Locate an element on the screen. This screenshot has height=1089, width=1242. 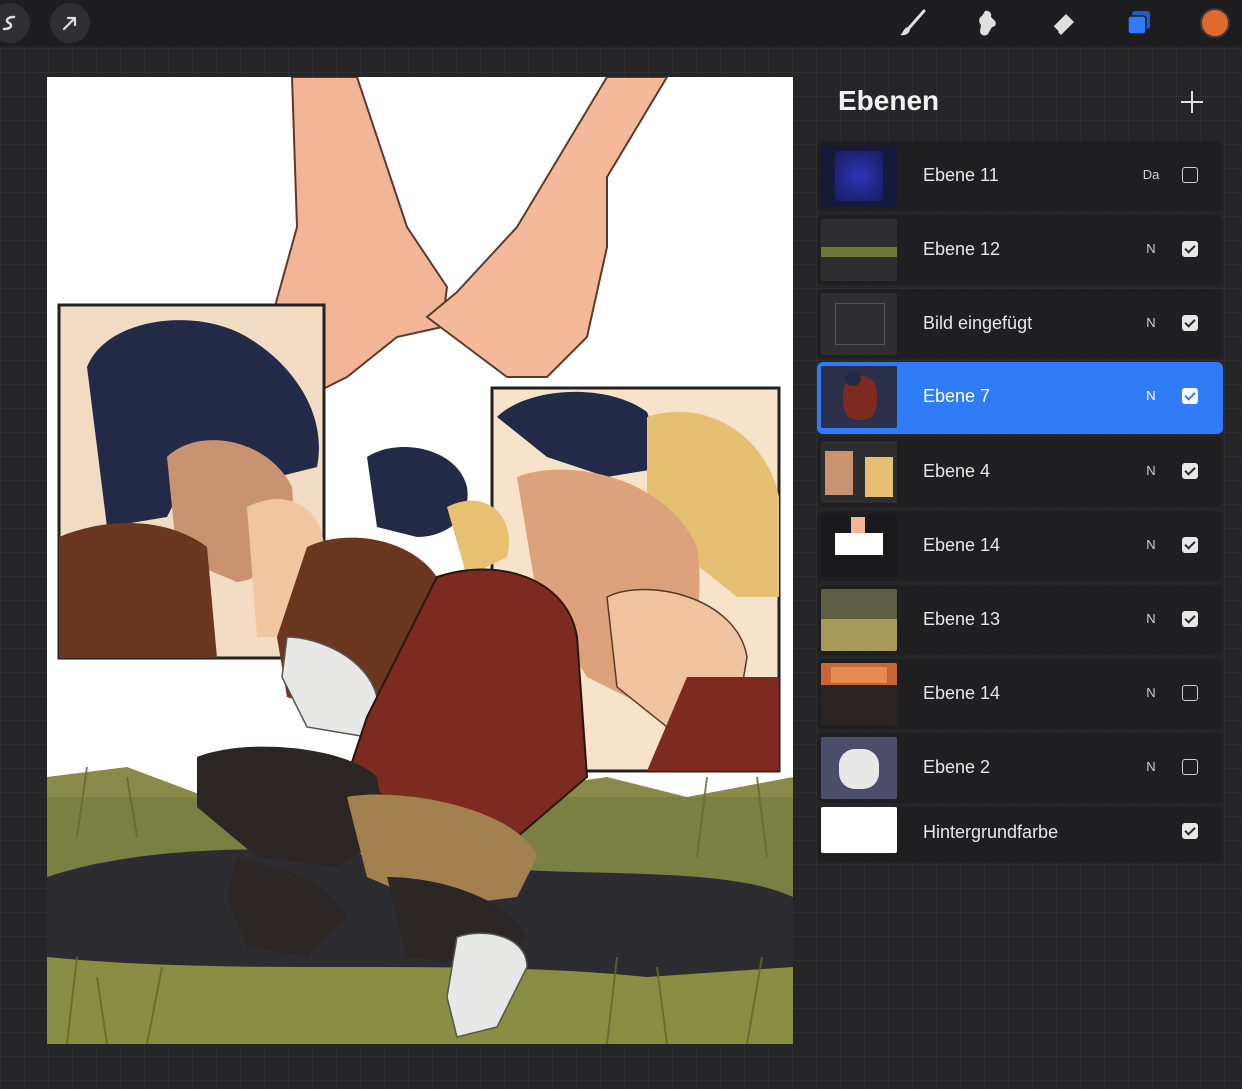
actions-icon is located at coordinates (15, 23).